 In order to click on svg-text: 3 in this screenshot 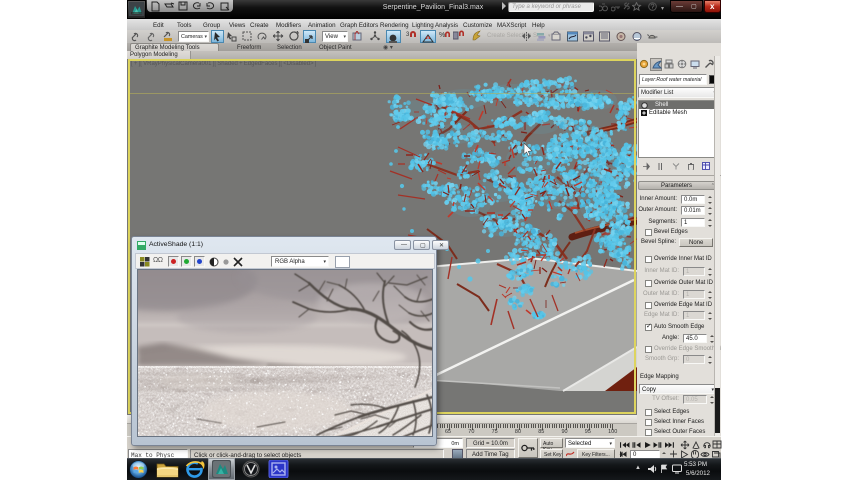, I will do `click(408, 35)`.